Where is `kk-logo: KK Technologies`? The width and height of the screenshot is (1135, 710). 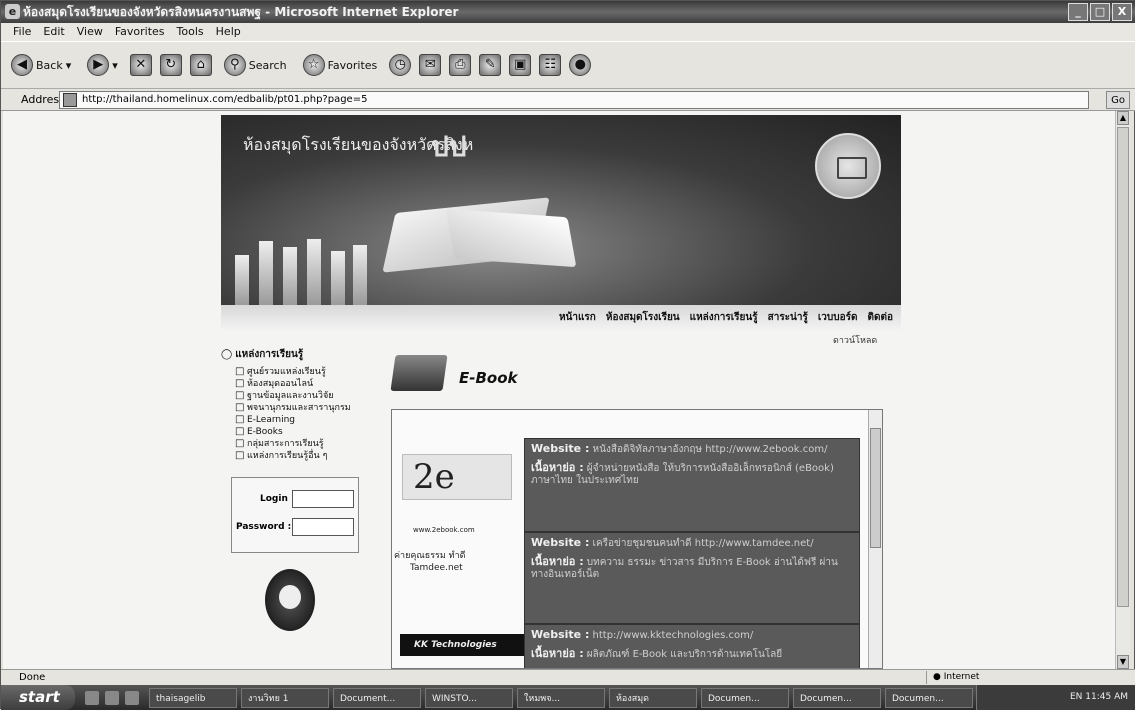 kk-logo: KK Technologies is located at coordinates (463, 645).